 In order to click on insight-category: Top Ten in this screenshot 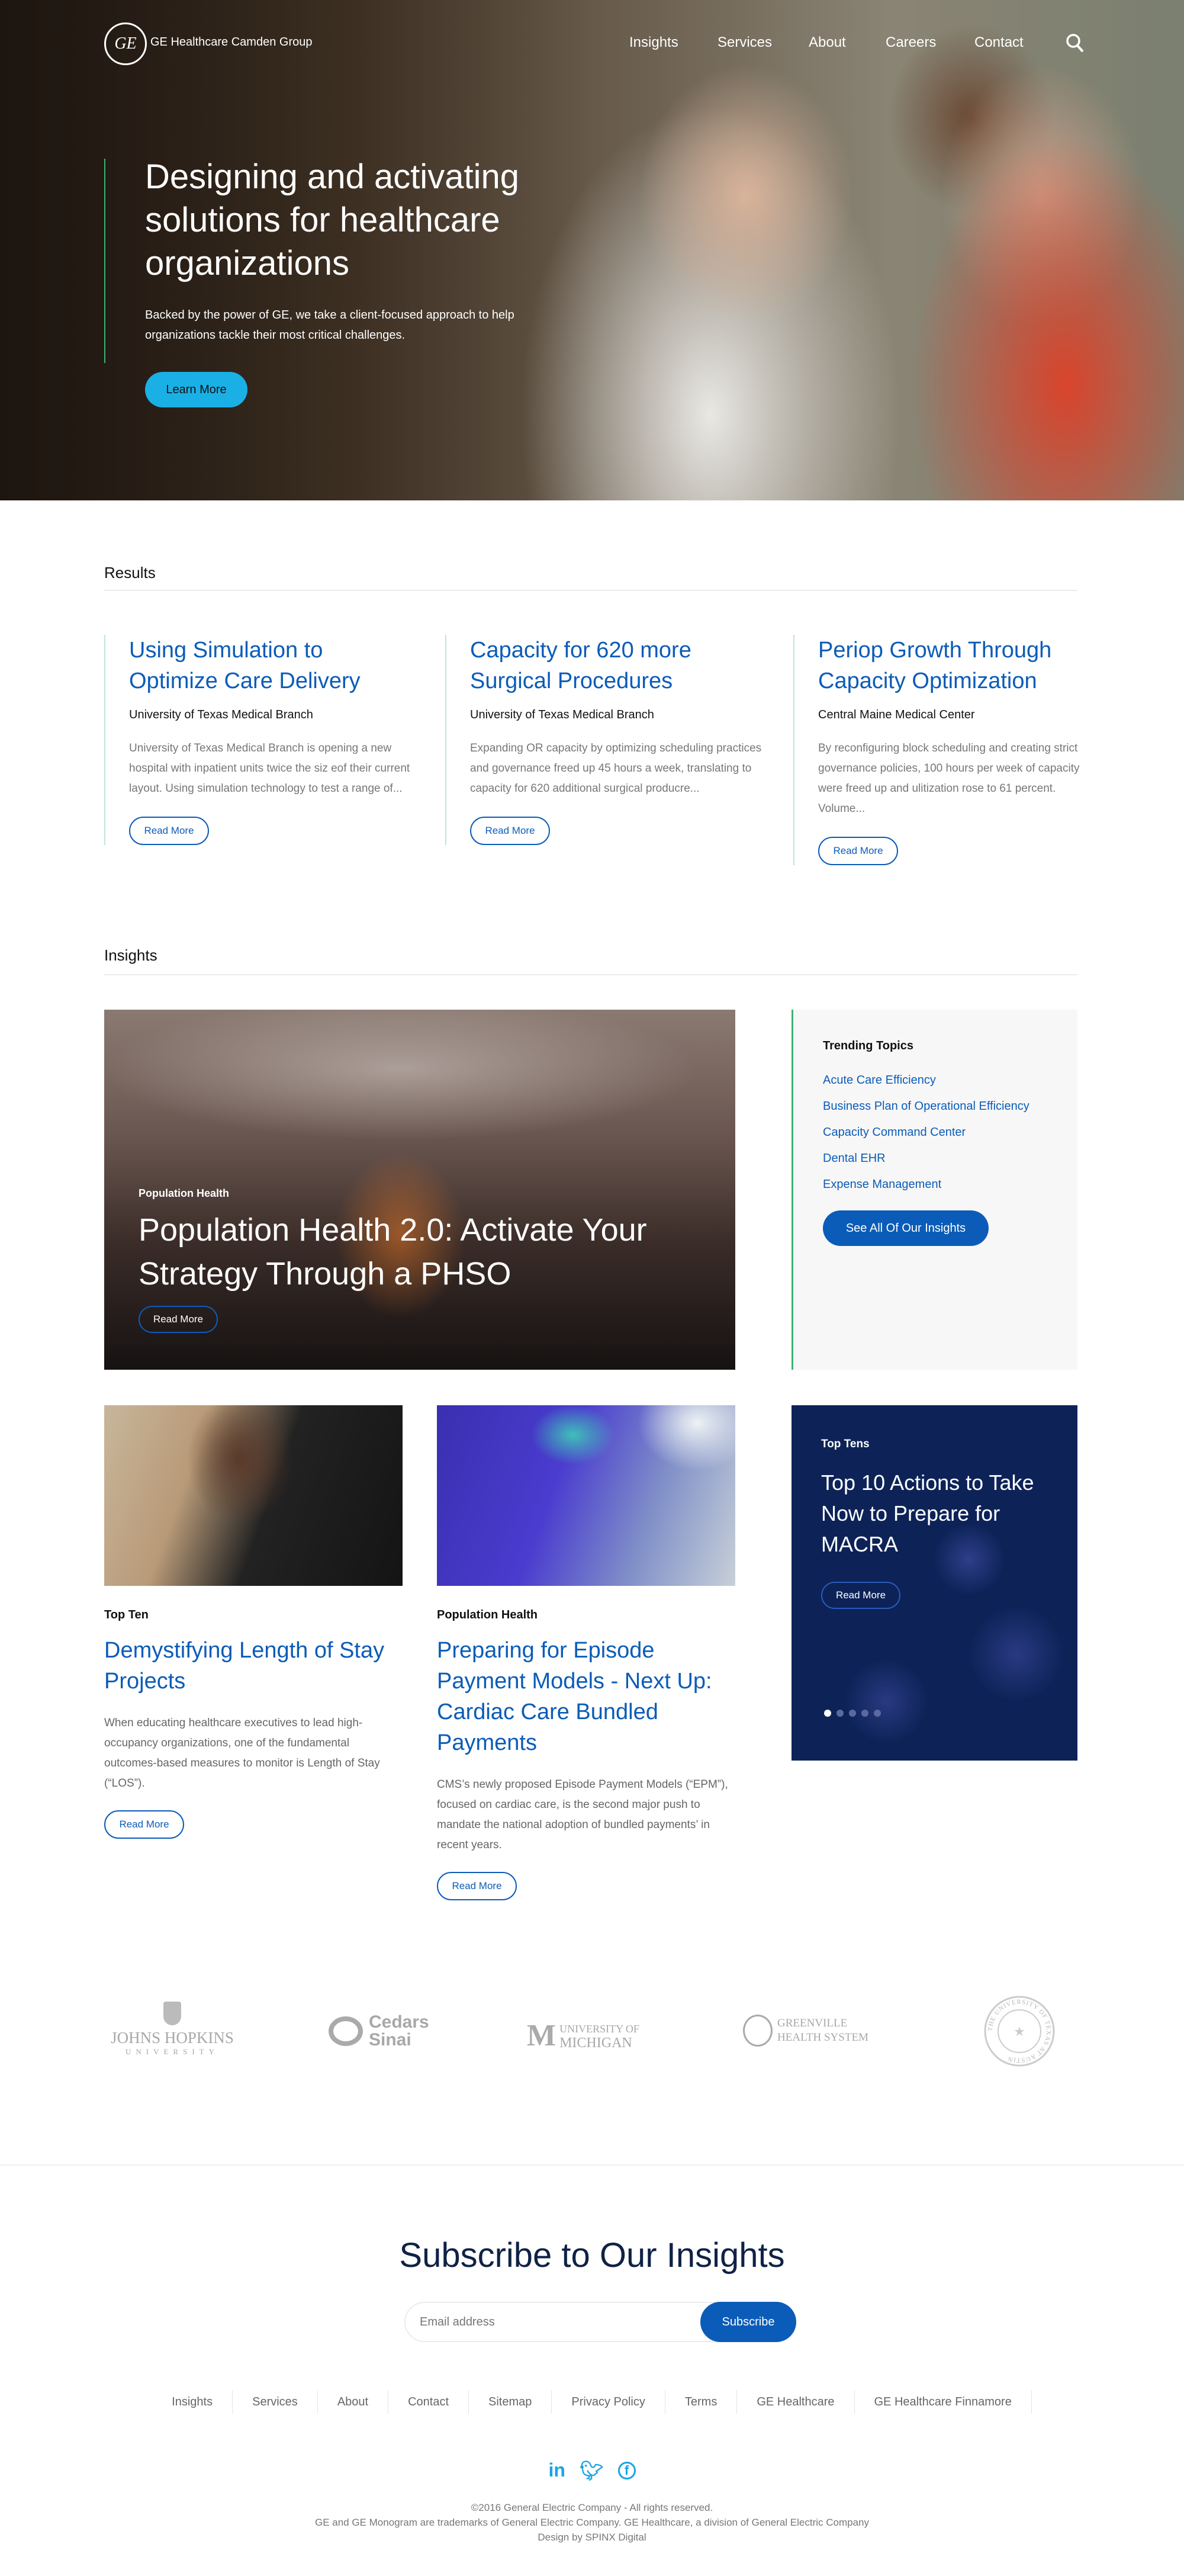, I will do `click(126, 1614)`.